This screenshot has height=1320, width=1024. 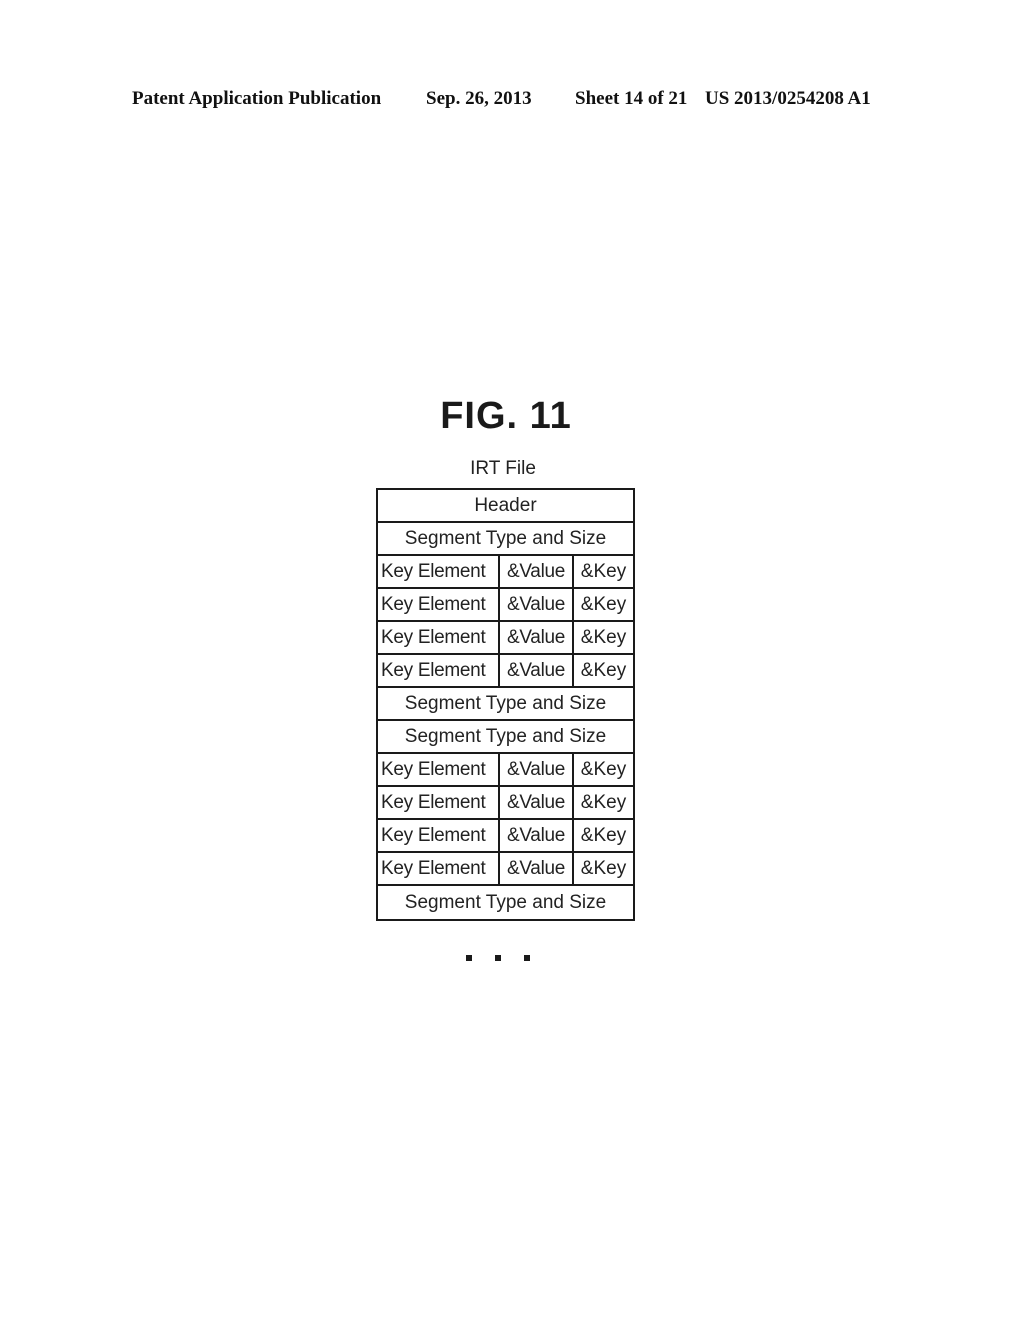 What do you see at coordinates (257, 98) in the screenshot?
I see `publication-label: Patent Application Publication` at bounding box center [257, 98].